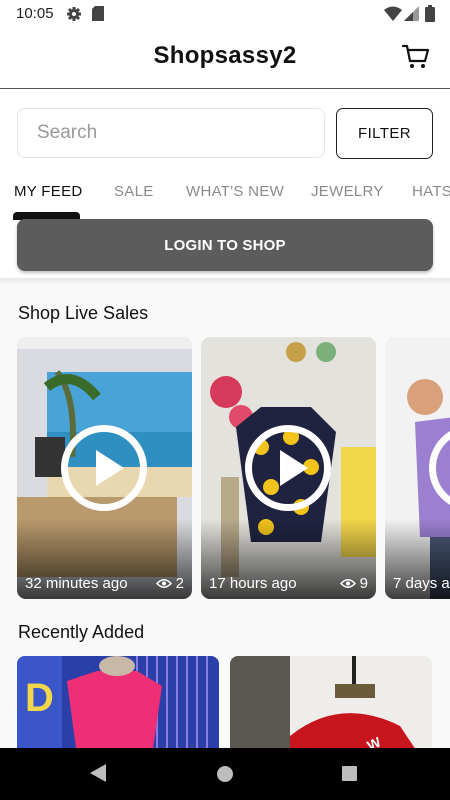 This screenshot has height=800, width=450. Describe the element at coordinates (349, 773) in the screenshot. I see `recents-icon` at that location.